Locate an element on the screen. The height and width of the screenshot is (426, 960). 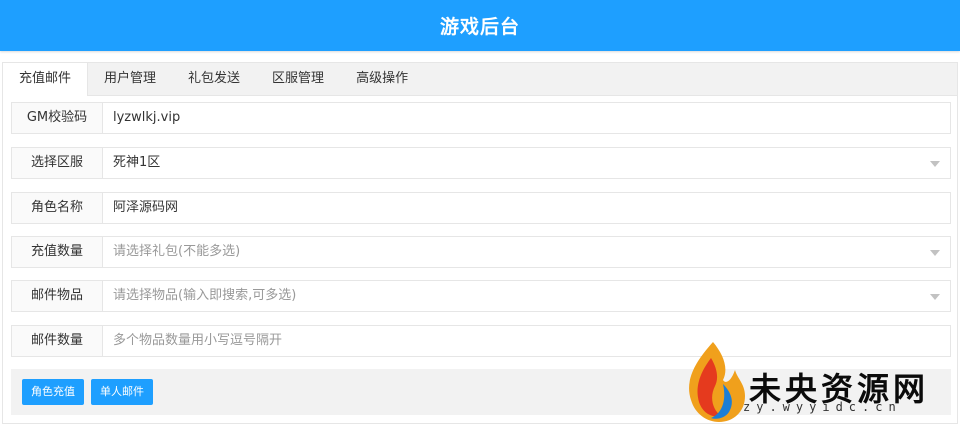
recharge-amount-placeholder: 请选择礼包(不能多选) is located at coordinates (177, 251).